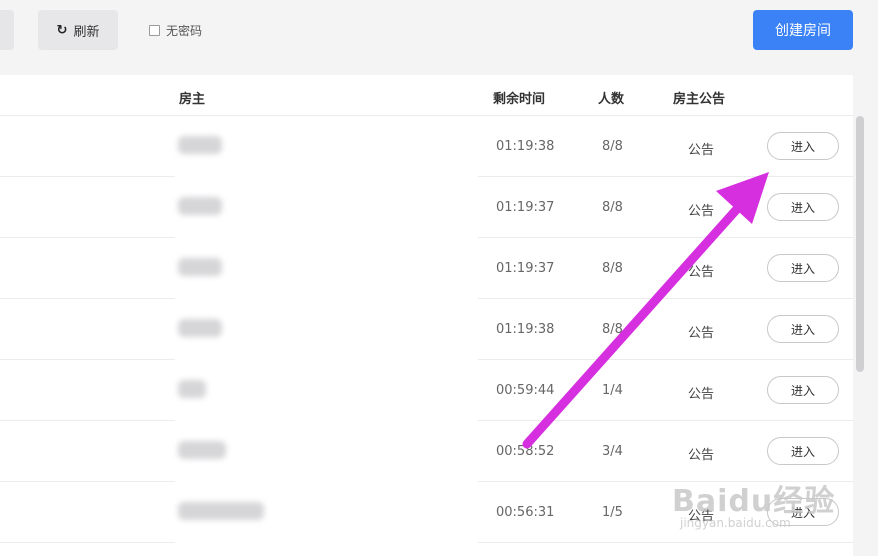 The image size is (878, 556). Describe the element at coordinates (426, 390) in the screenshot. I see `table-row: 00:59:44 1/4 公告 进入` at that location.